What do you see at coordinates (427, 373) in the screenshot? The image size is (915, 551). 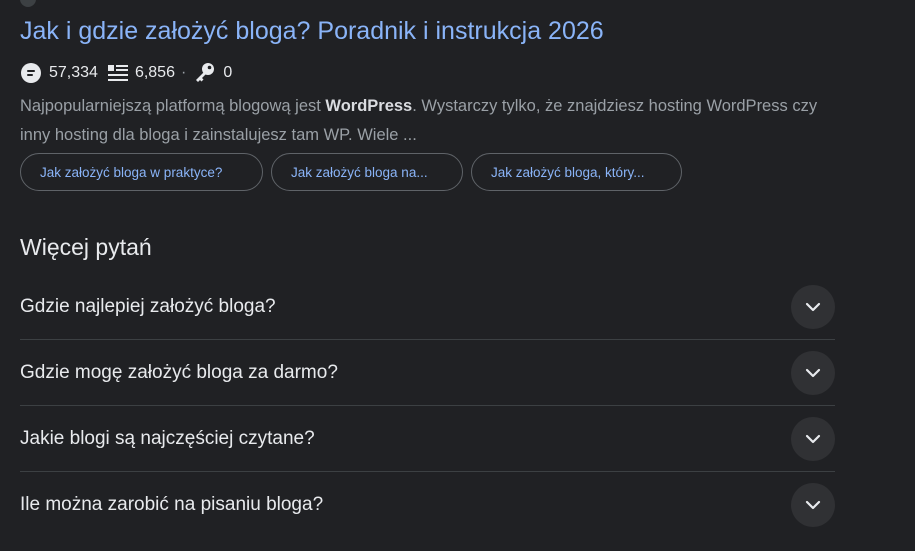 I see `question-item: Gdzie mogę założyć bloga za darmo?` at bounding box center [427, 373].